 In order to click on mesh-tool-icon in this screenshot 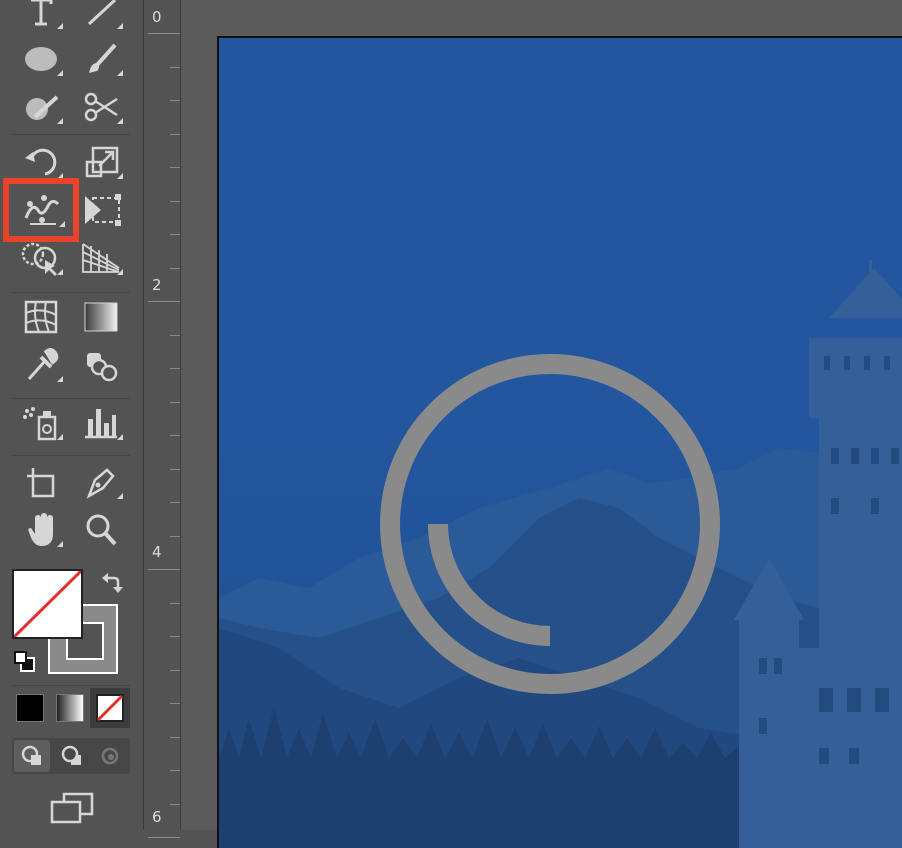, I will do `click(41, 317)`.